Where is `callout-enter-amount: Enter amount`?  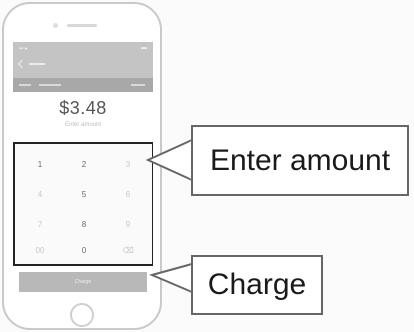 callout-enter-amount: Enter amount is located at coordinates (300, 160).